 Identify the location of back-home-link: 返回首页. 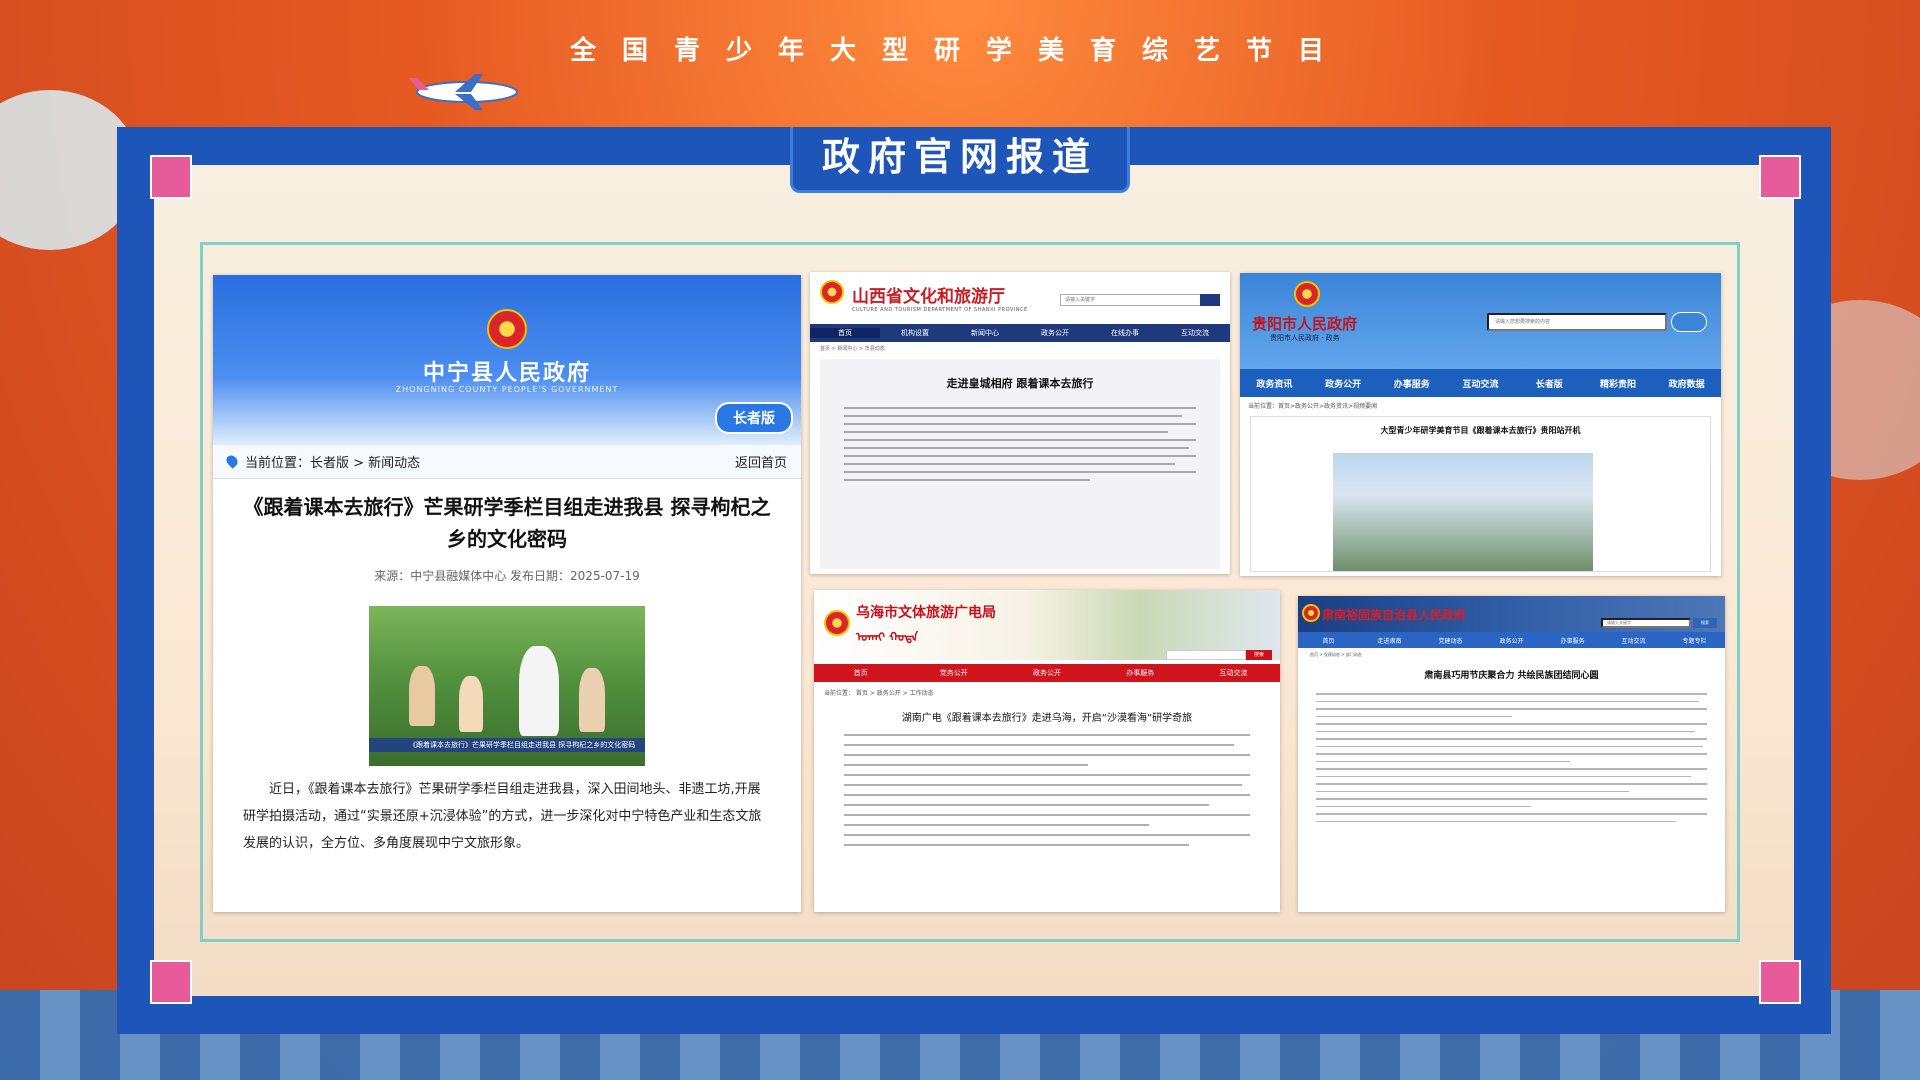
(761, 461).